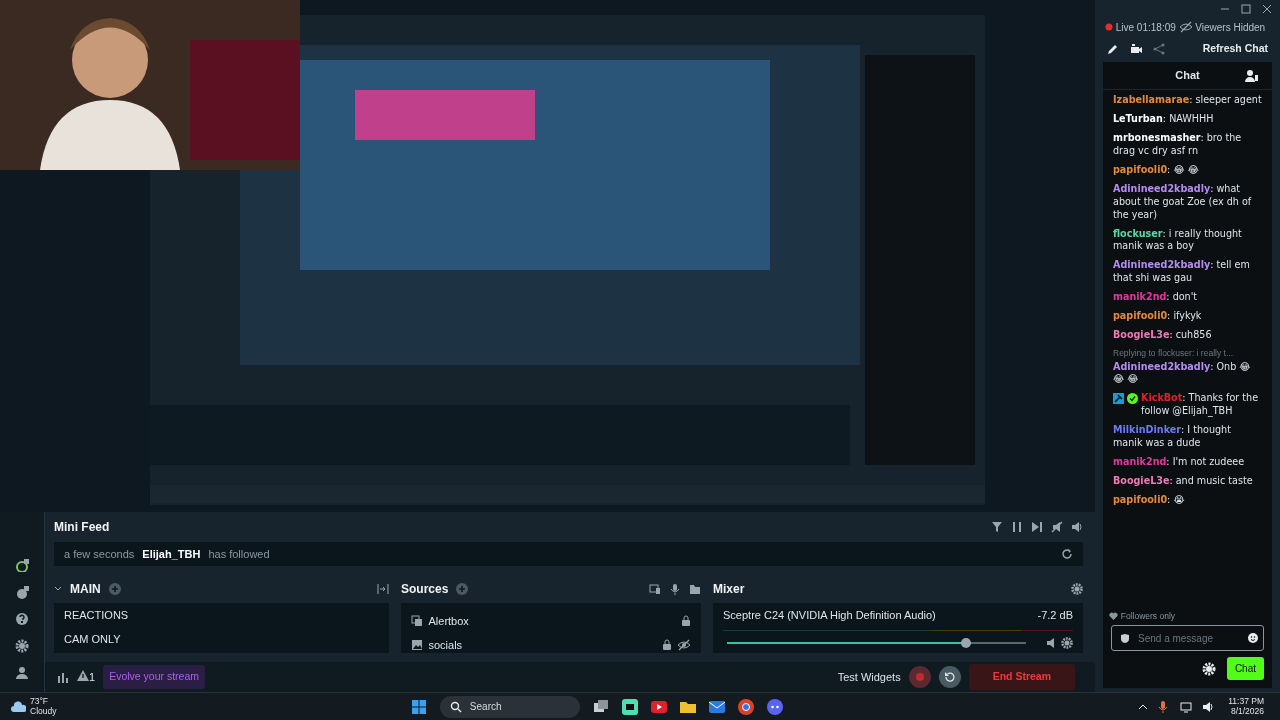 This screenshot has height=720, width=1280. I want to click on scene-collection-title: MAIN, so click(85, 589).